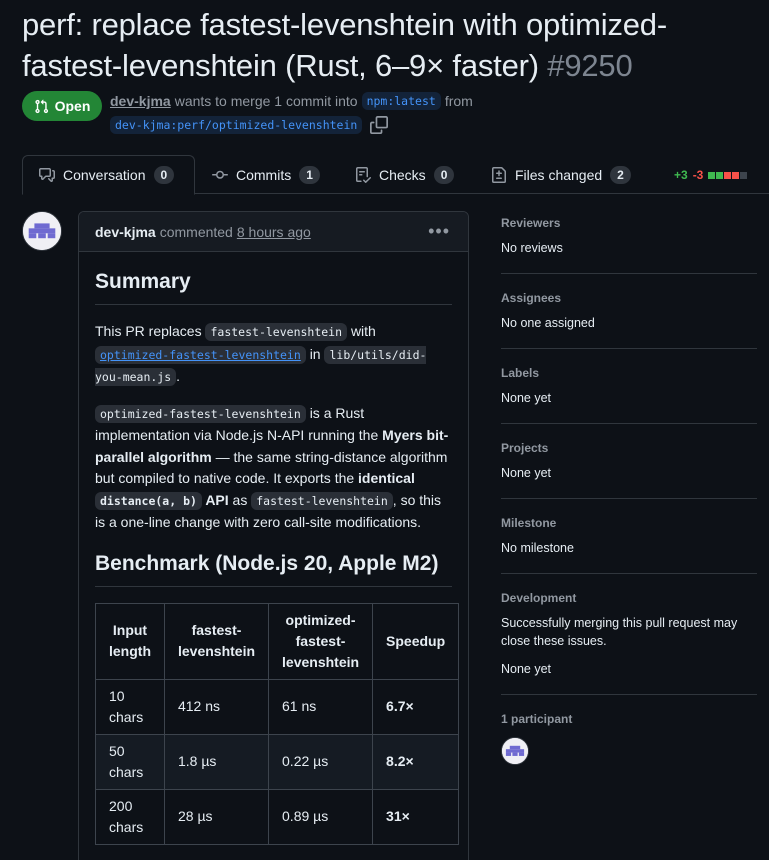 The image size is (769, 860). What do you see at coordinates (321, 641) in the screenshot?
I see `table-header: optimized-fastest-levenshtein` at bounding box center [321, 641].